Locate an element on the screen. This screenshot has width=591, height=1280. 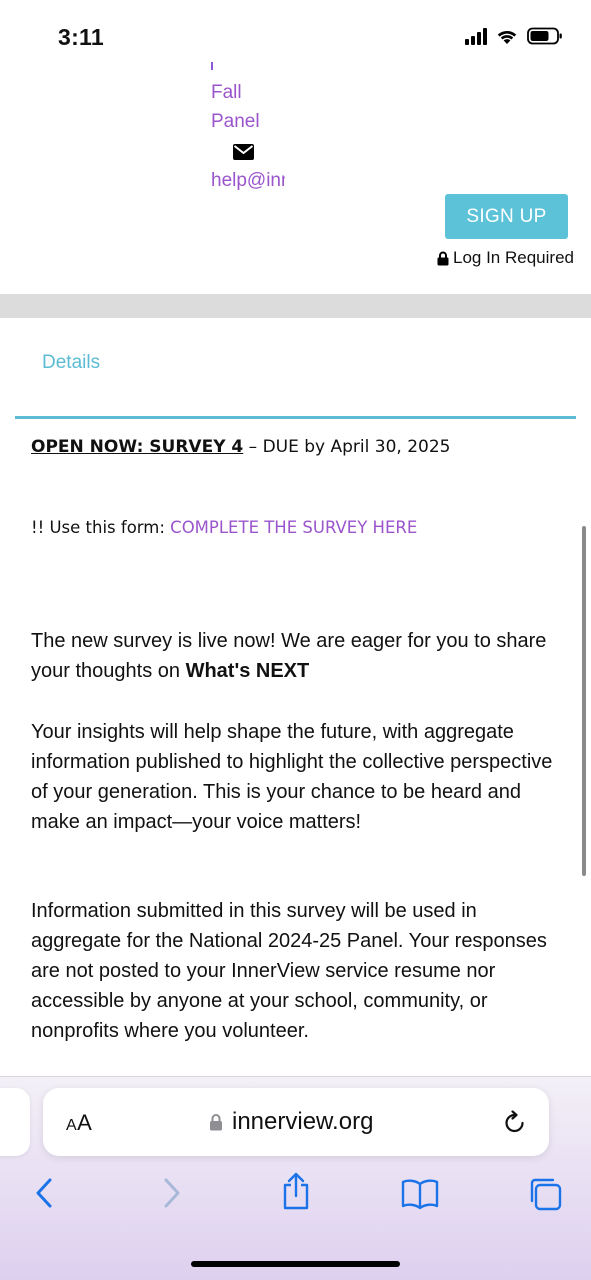
survey-due-date: – DUE by April 30, 2025 is located at coordinates (347, 447).